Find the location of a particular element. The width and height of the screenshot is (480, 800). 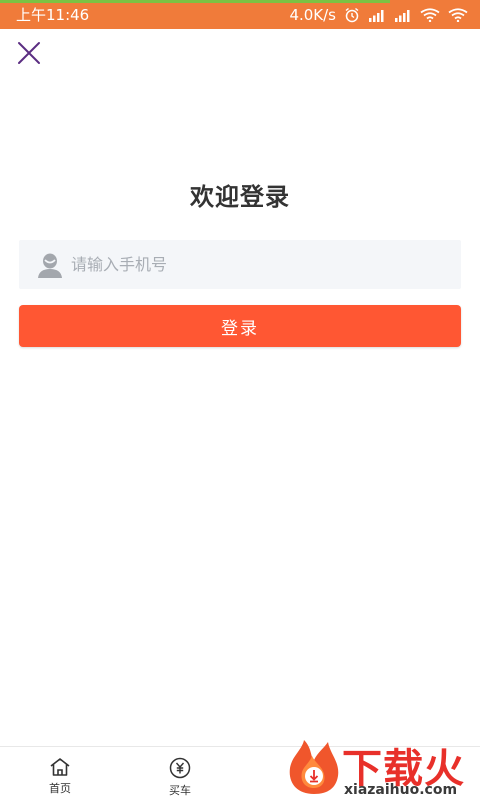

phone-field is located at coordinates (240, 264).